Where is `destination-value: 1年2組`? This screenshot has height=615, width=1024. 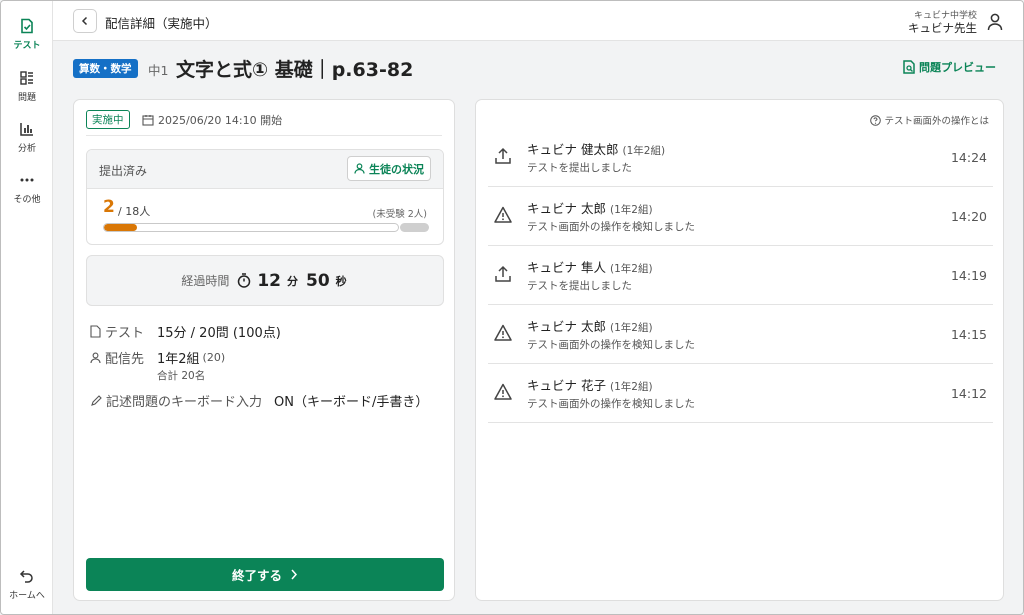
destination-value: 1年2組 is located at coordinates (178, 359).